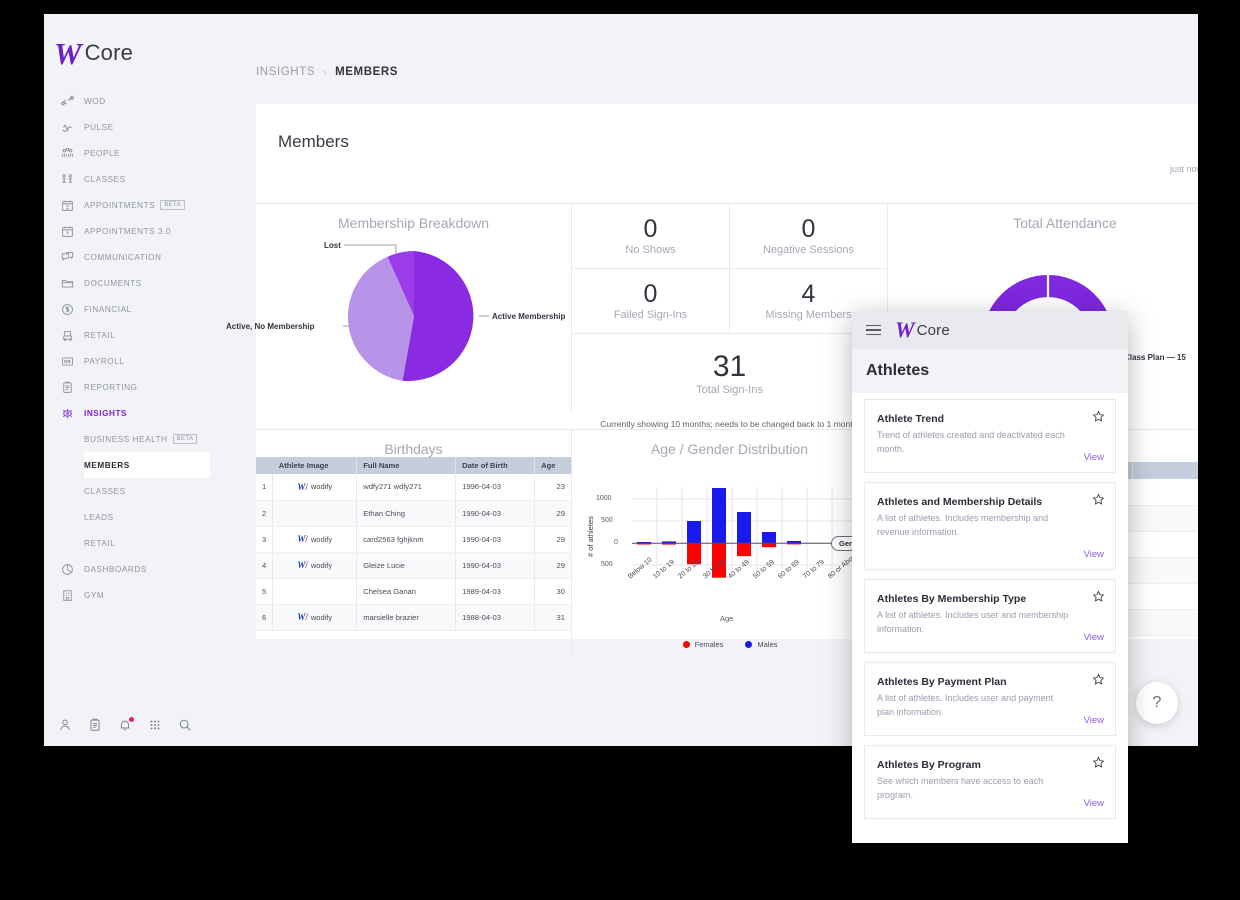 Image resolution: width=1240 pixels, height=900 pixels. I want to click on sidebar-item-dashboards: DASHBOARDS, so click(127, 569).